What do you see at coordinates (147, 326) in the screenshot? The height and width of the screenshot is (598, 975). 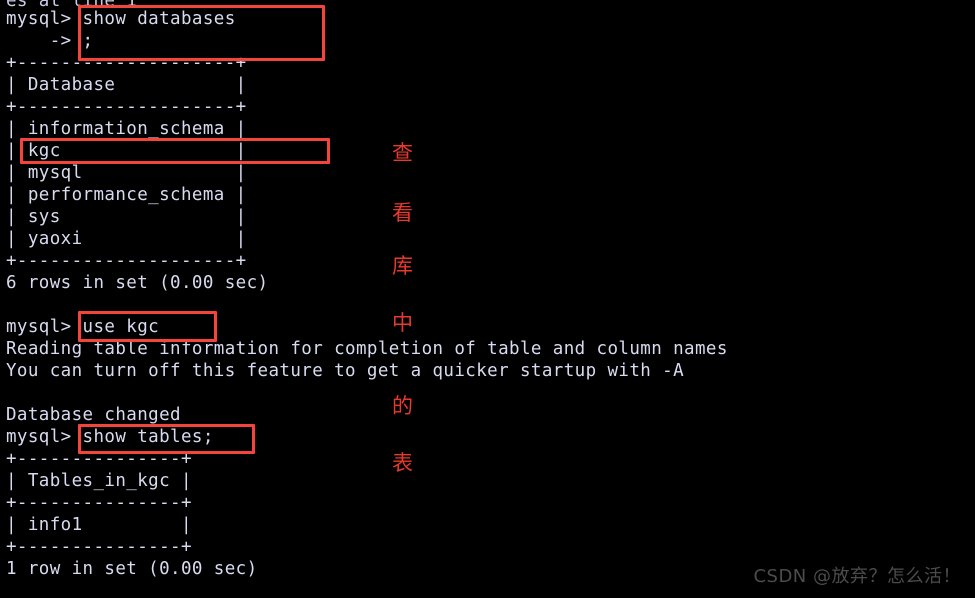 I see `box-use-kgc` at bounding box center [147, 326].